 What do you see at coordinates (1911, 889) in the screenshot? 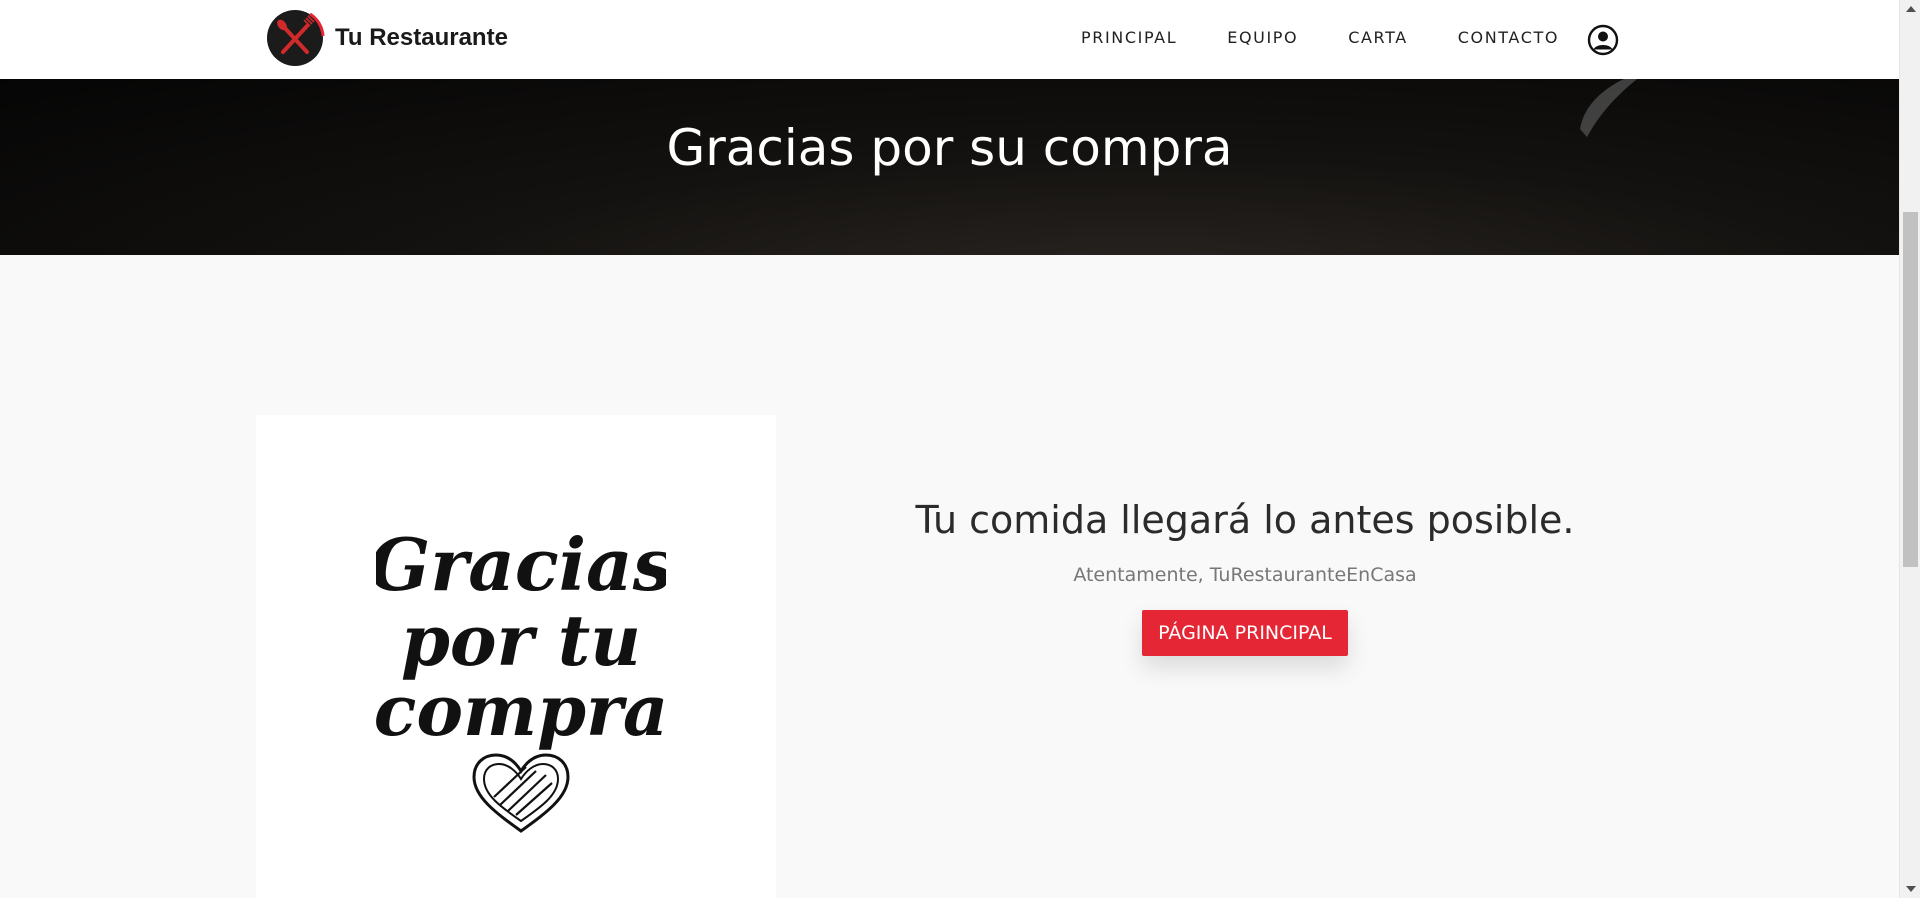
I see `scroll-down-arrow-icon` at bounding box center [1911, 889].